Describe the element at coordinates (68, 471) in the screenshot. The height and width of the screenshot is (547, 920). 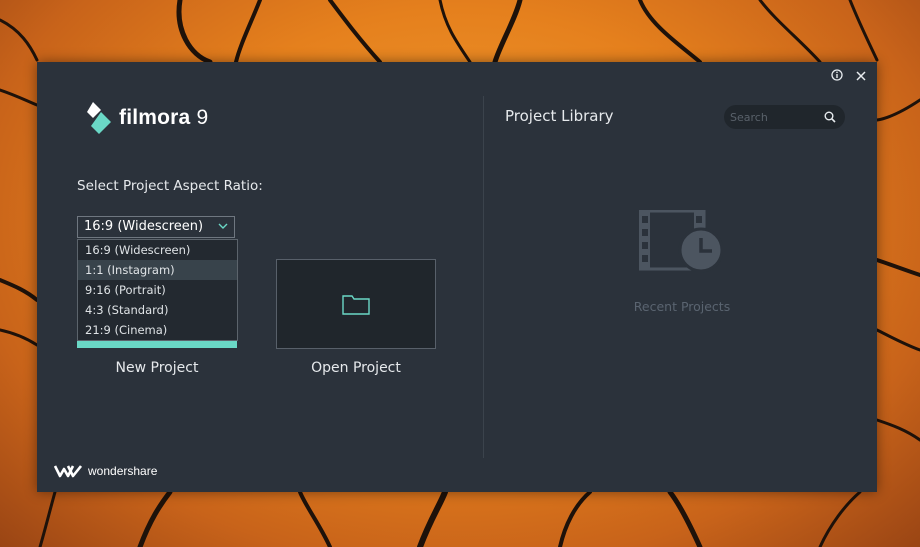
I see `wondershare-logo-icon` at that location.